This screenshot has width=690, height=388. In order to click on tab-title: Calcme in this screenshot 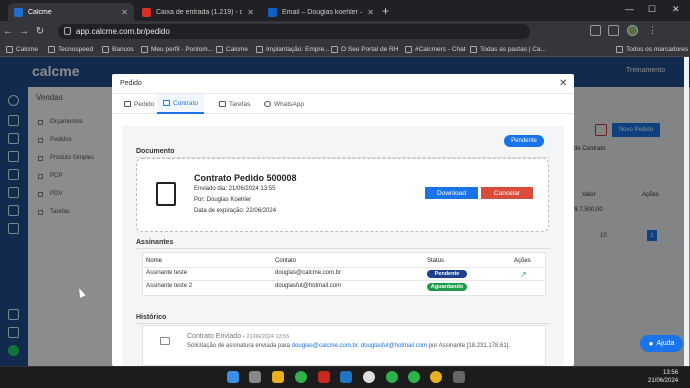, I will do `click(40, 12)`.